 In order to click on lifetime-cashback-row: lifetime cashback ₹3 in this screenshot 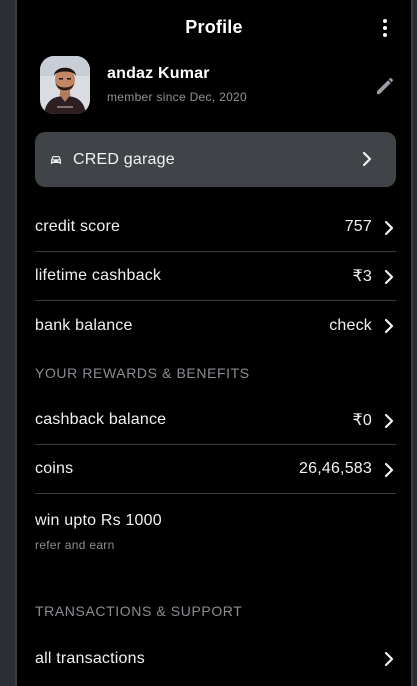, I will do `click(215, 276)`.